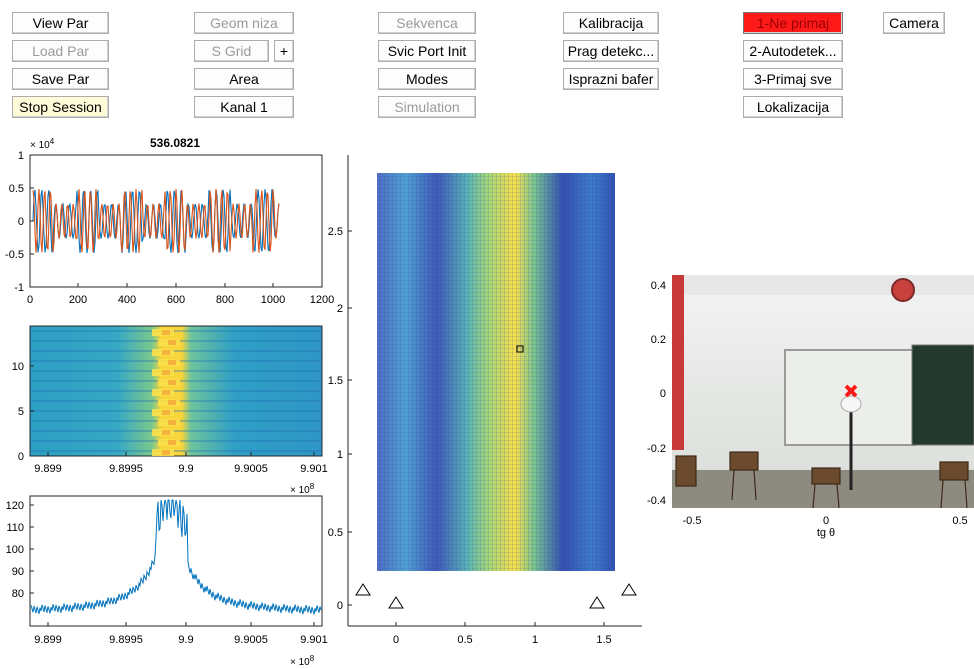  I want to click on tick-label: -0.2, so click(656, 449).